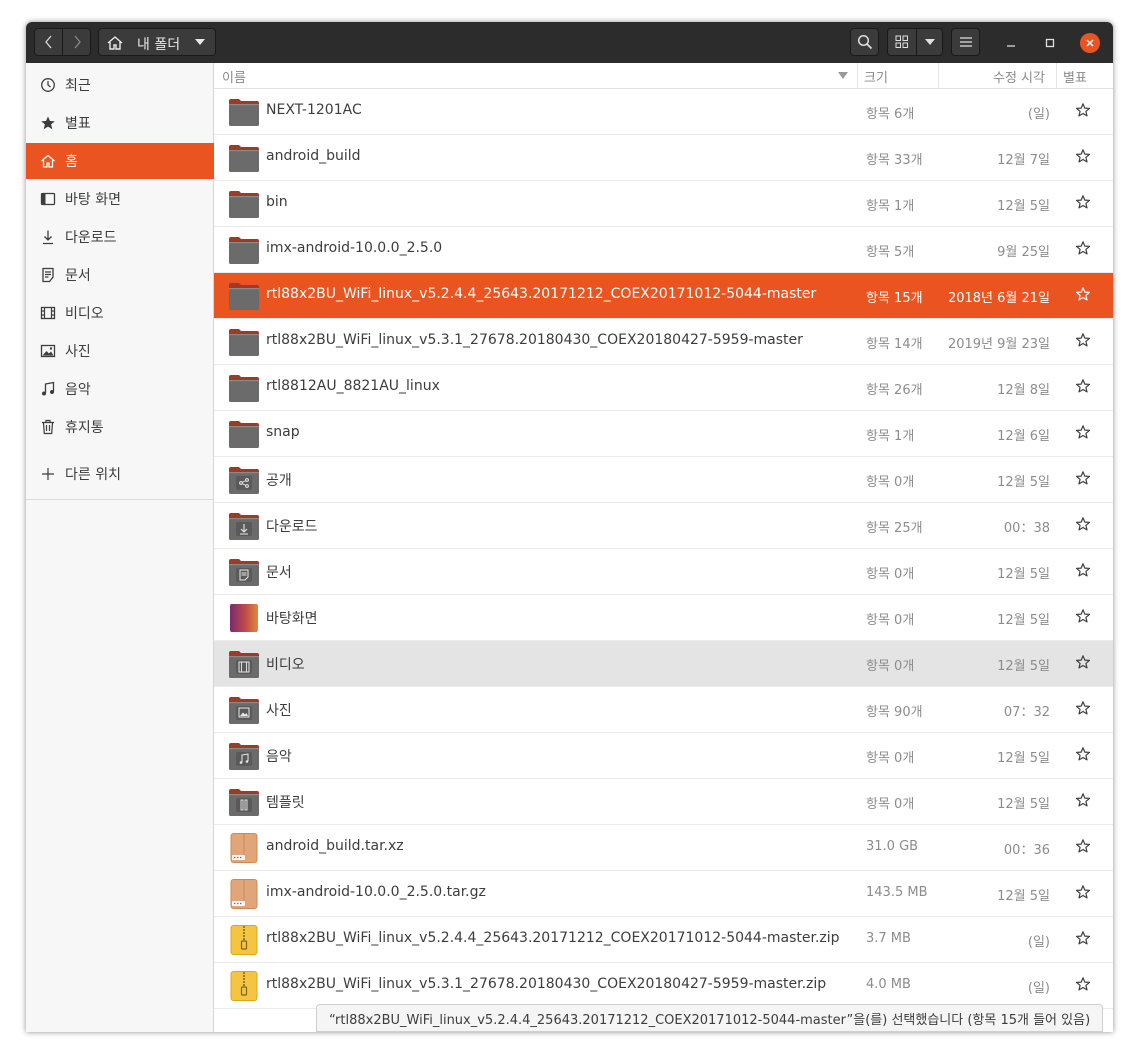 This screenshot has height=1061, width=1139. I want to click on folder-video-icon, so click(244, 664).